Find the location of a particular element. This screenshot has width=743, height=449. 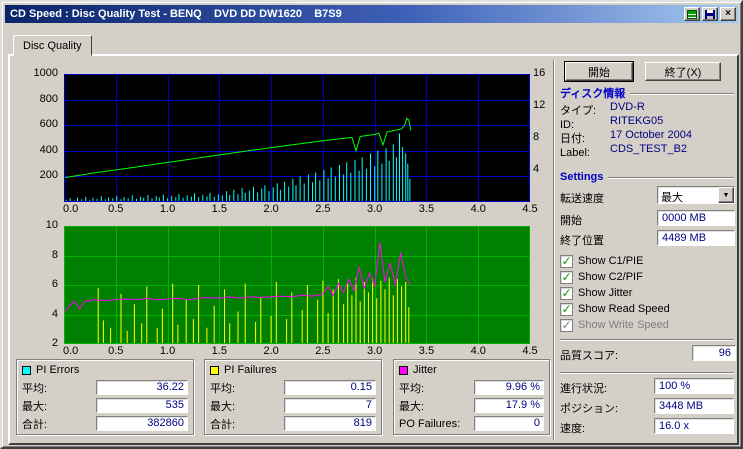

progress-label: 進行状況: is located at coordinates (584, 389).